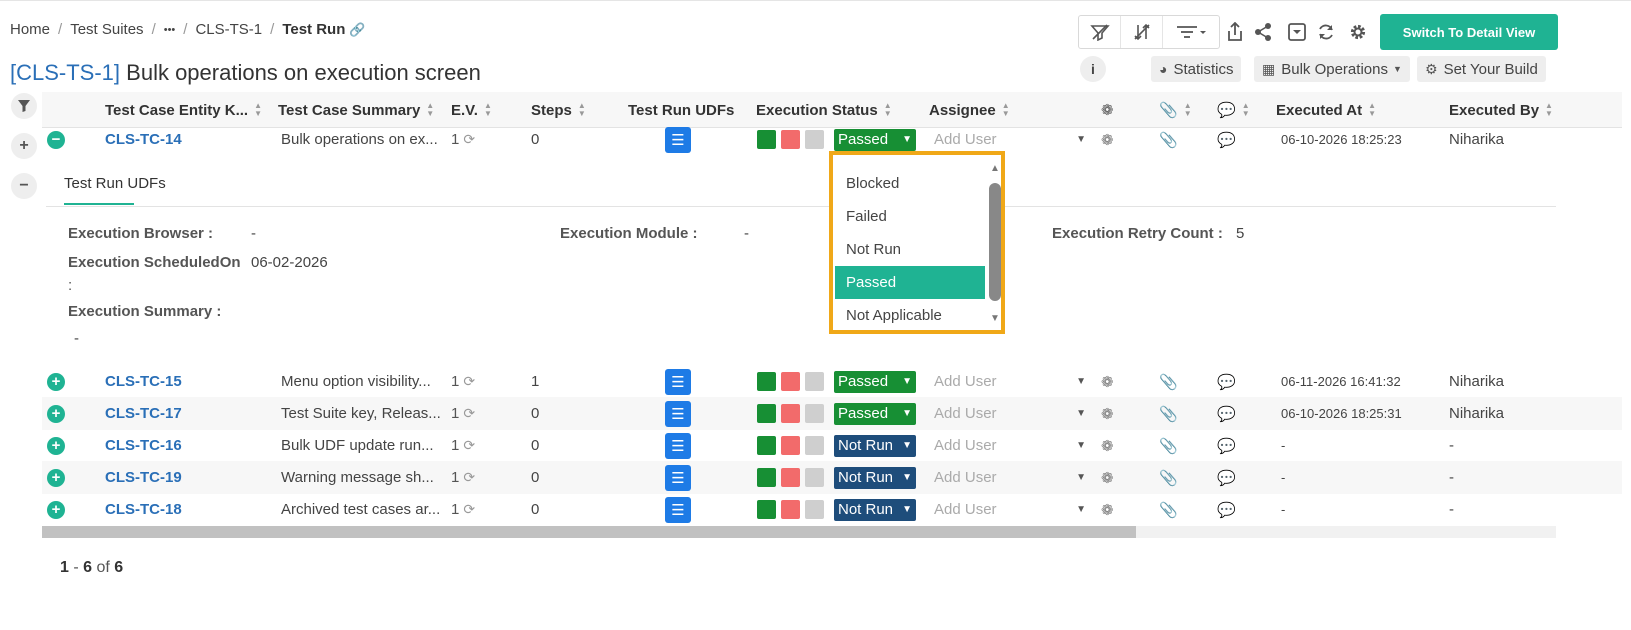 The width and height of the screenshot is (1631, 630). What do you see at coordinates (1326, 32) in the screenshot?
I see `refresh-button` at bounding box center [1326, 32].